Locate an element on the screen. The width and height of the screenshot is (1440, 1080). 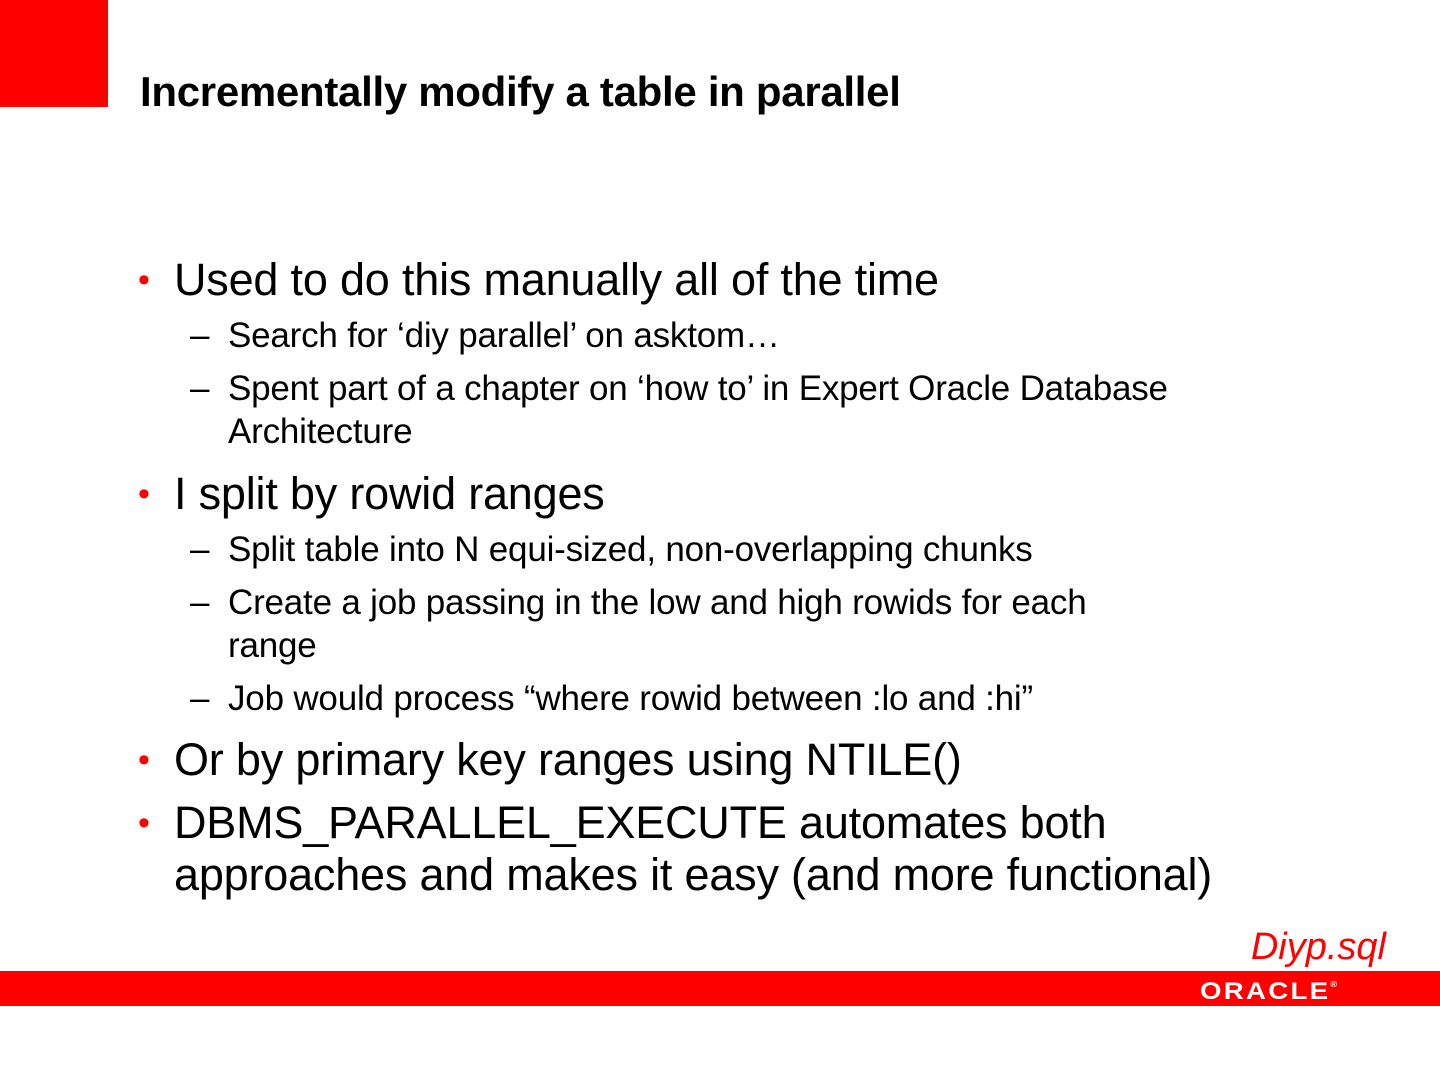
bullet-item: • DBMS_PARALLEL_EXECUTE automates both is located at coordinates (622, 823).